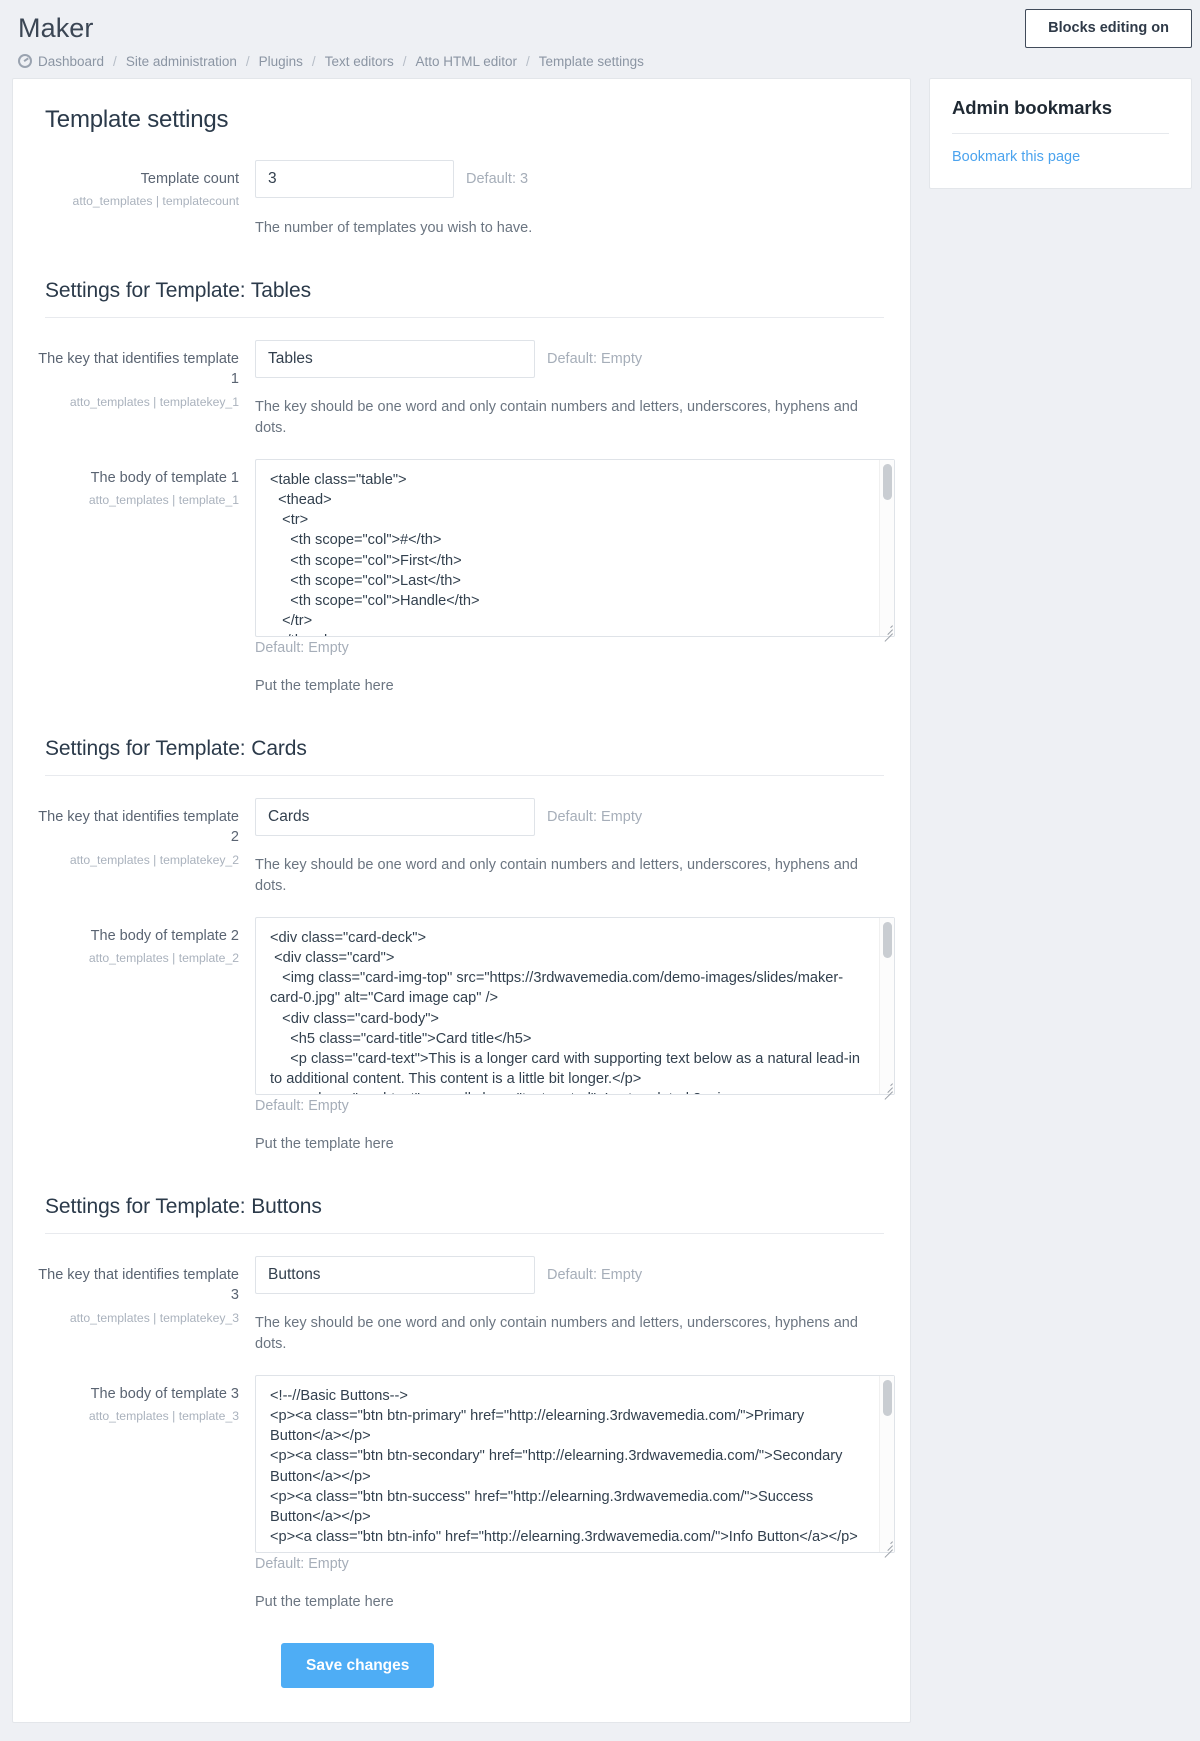  What do you see at coordinates (56, 28) in the screenshot?
I see `site-title: Maker` at bounding box center [56, 28].